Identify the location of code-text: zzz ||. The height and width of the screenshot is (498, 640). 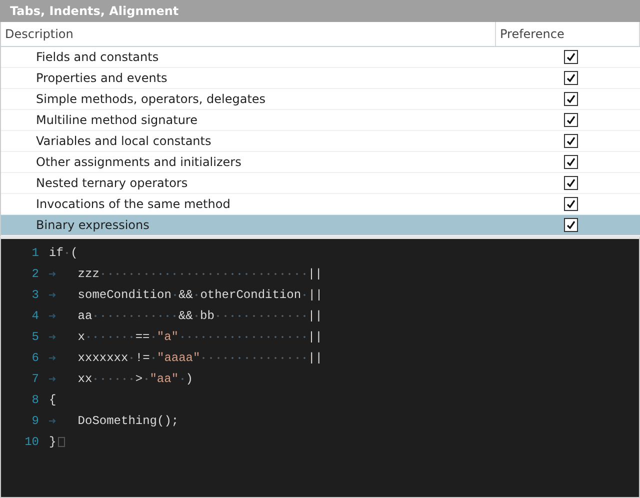
(200, 273).